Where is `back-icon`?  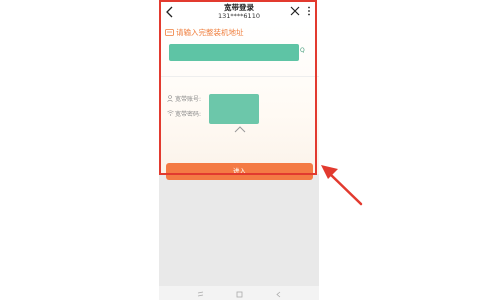
back-icon is located at coordinates (278, 294).